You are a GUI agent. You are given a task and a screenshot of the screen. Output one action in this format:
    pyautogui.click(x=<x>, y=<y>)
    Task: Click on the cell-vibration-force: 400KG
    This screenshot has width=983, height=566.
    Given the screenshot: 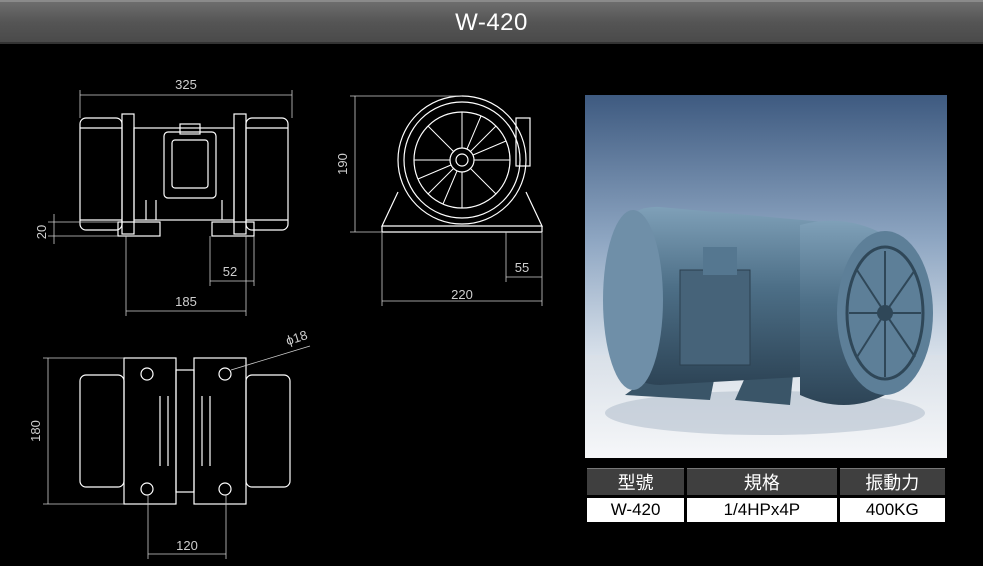 What is the action you would take?
    pyautogui.click(x=892, y=510)
    